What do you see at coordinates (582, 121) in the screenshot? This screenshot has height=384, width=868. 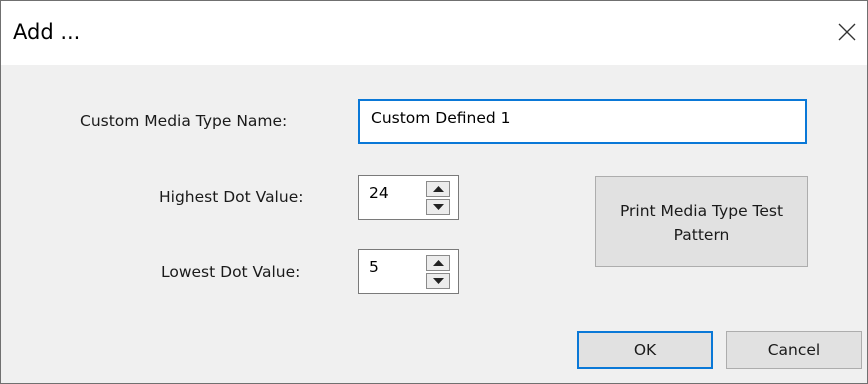 I see `media-type-name-input: Custom Defined 1` at bounding box center [582, 121].